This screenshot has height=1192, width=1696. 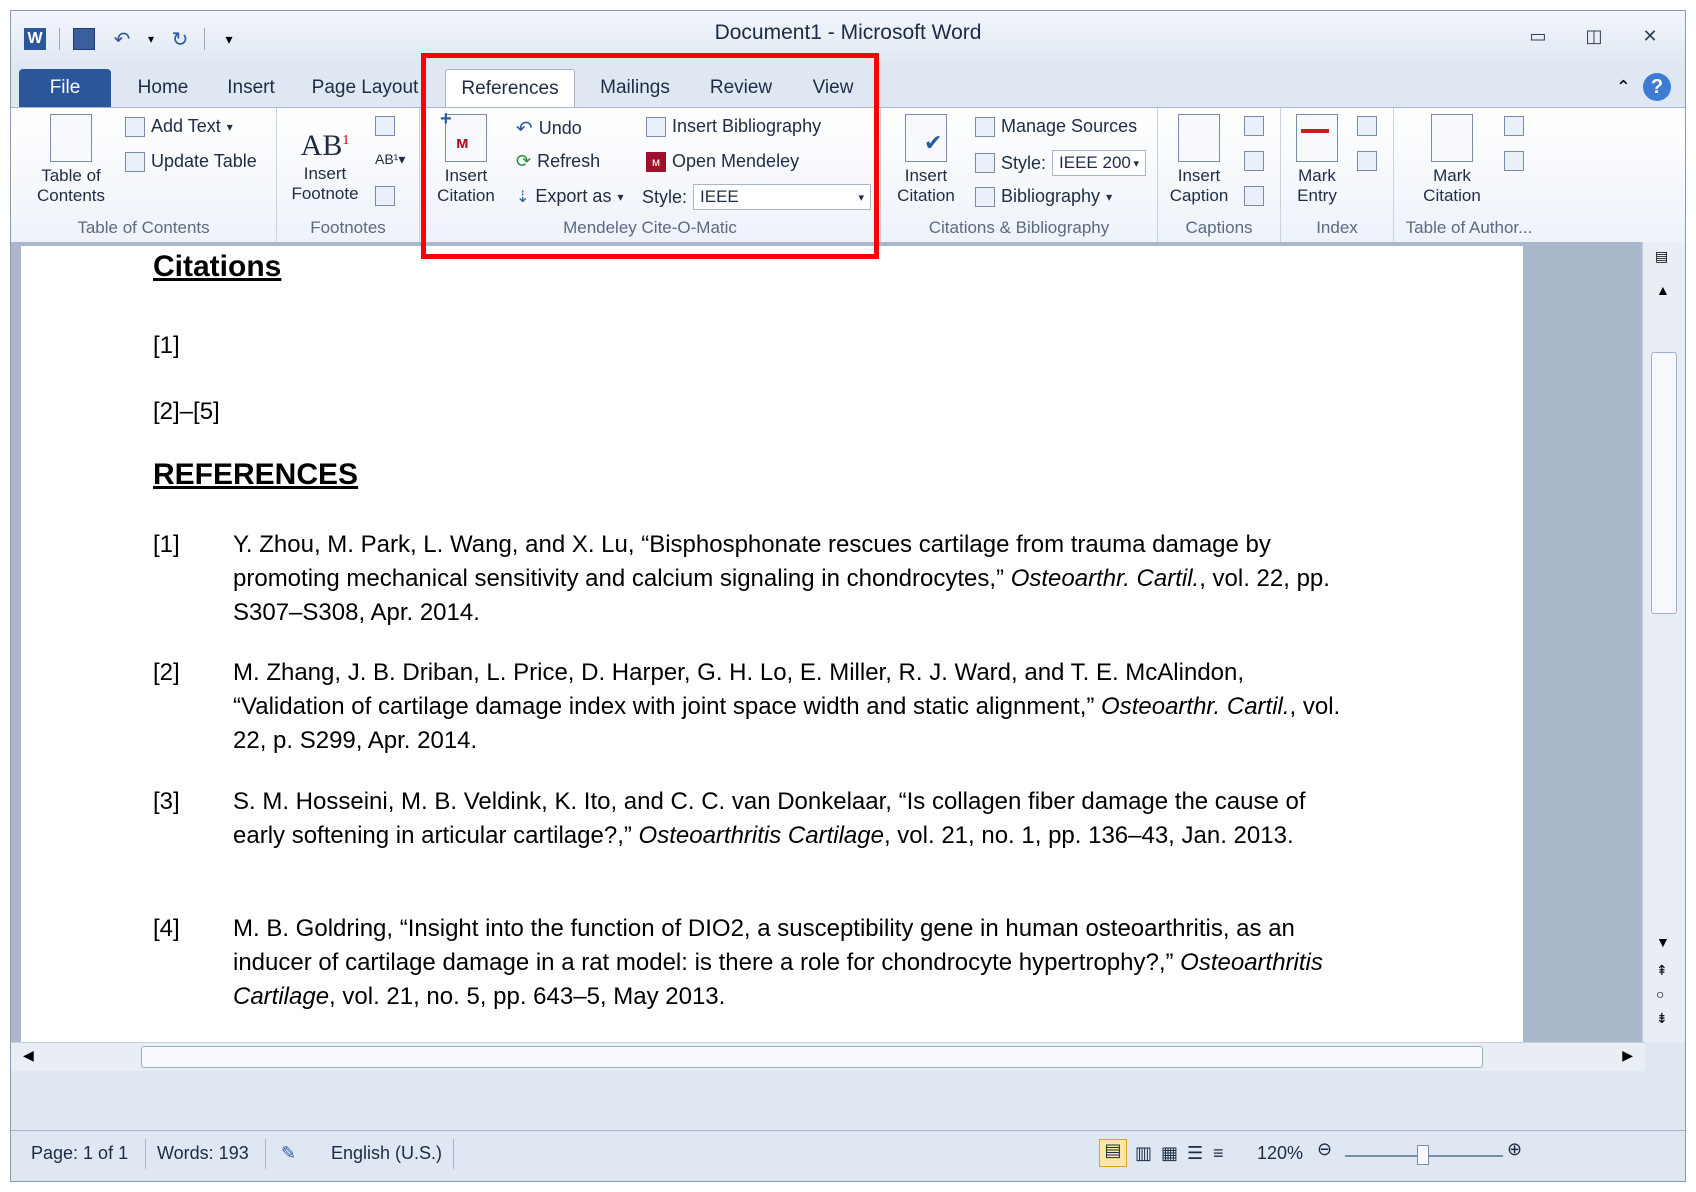 What do you see at coordinates (386, 1153) in the screenshot?
I see `language-indicator: English (U.S.)` at bounding box center [386, 1153].